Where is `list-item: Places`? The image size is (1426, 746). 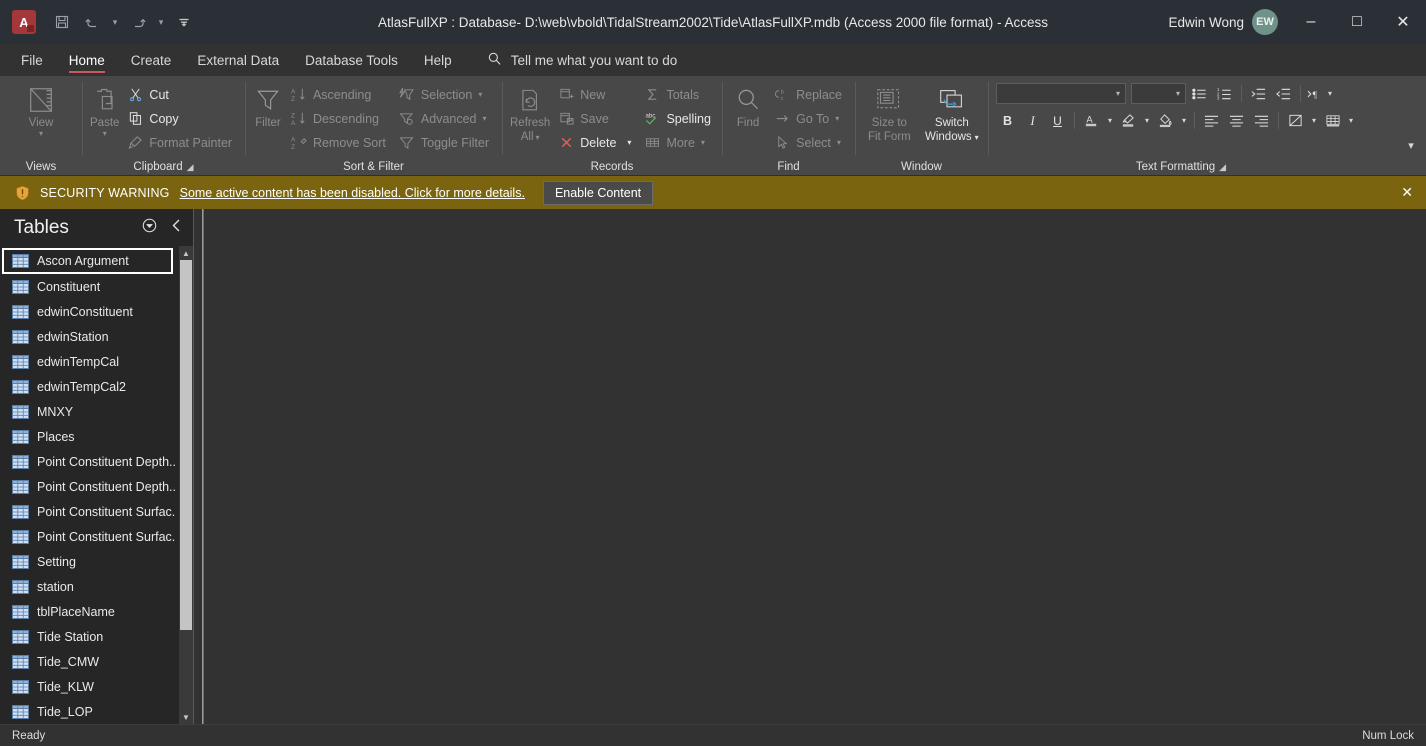 list-item: Places is located at coordinates (87, 436).